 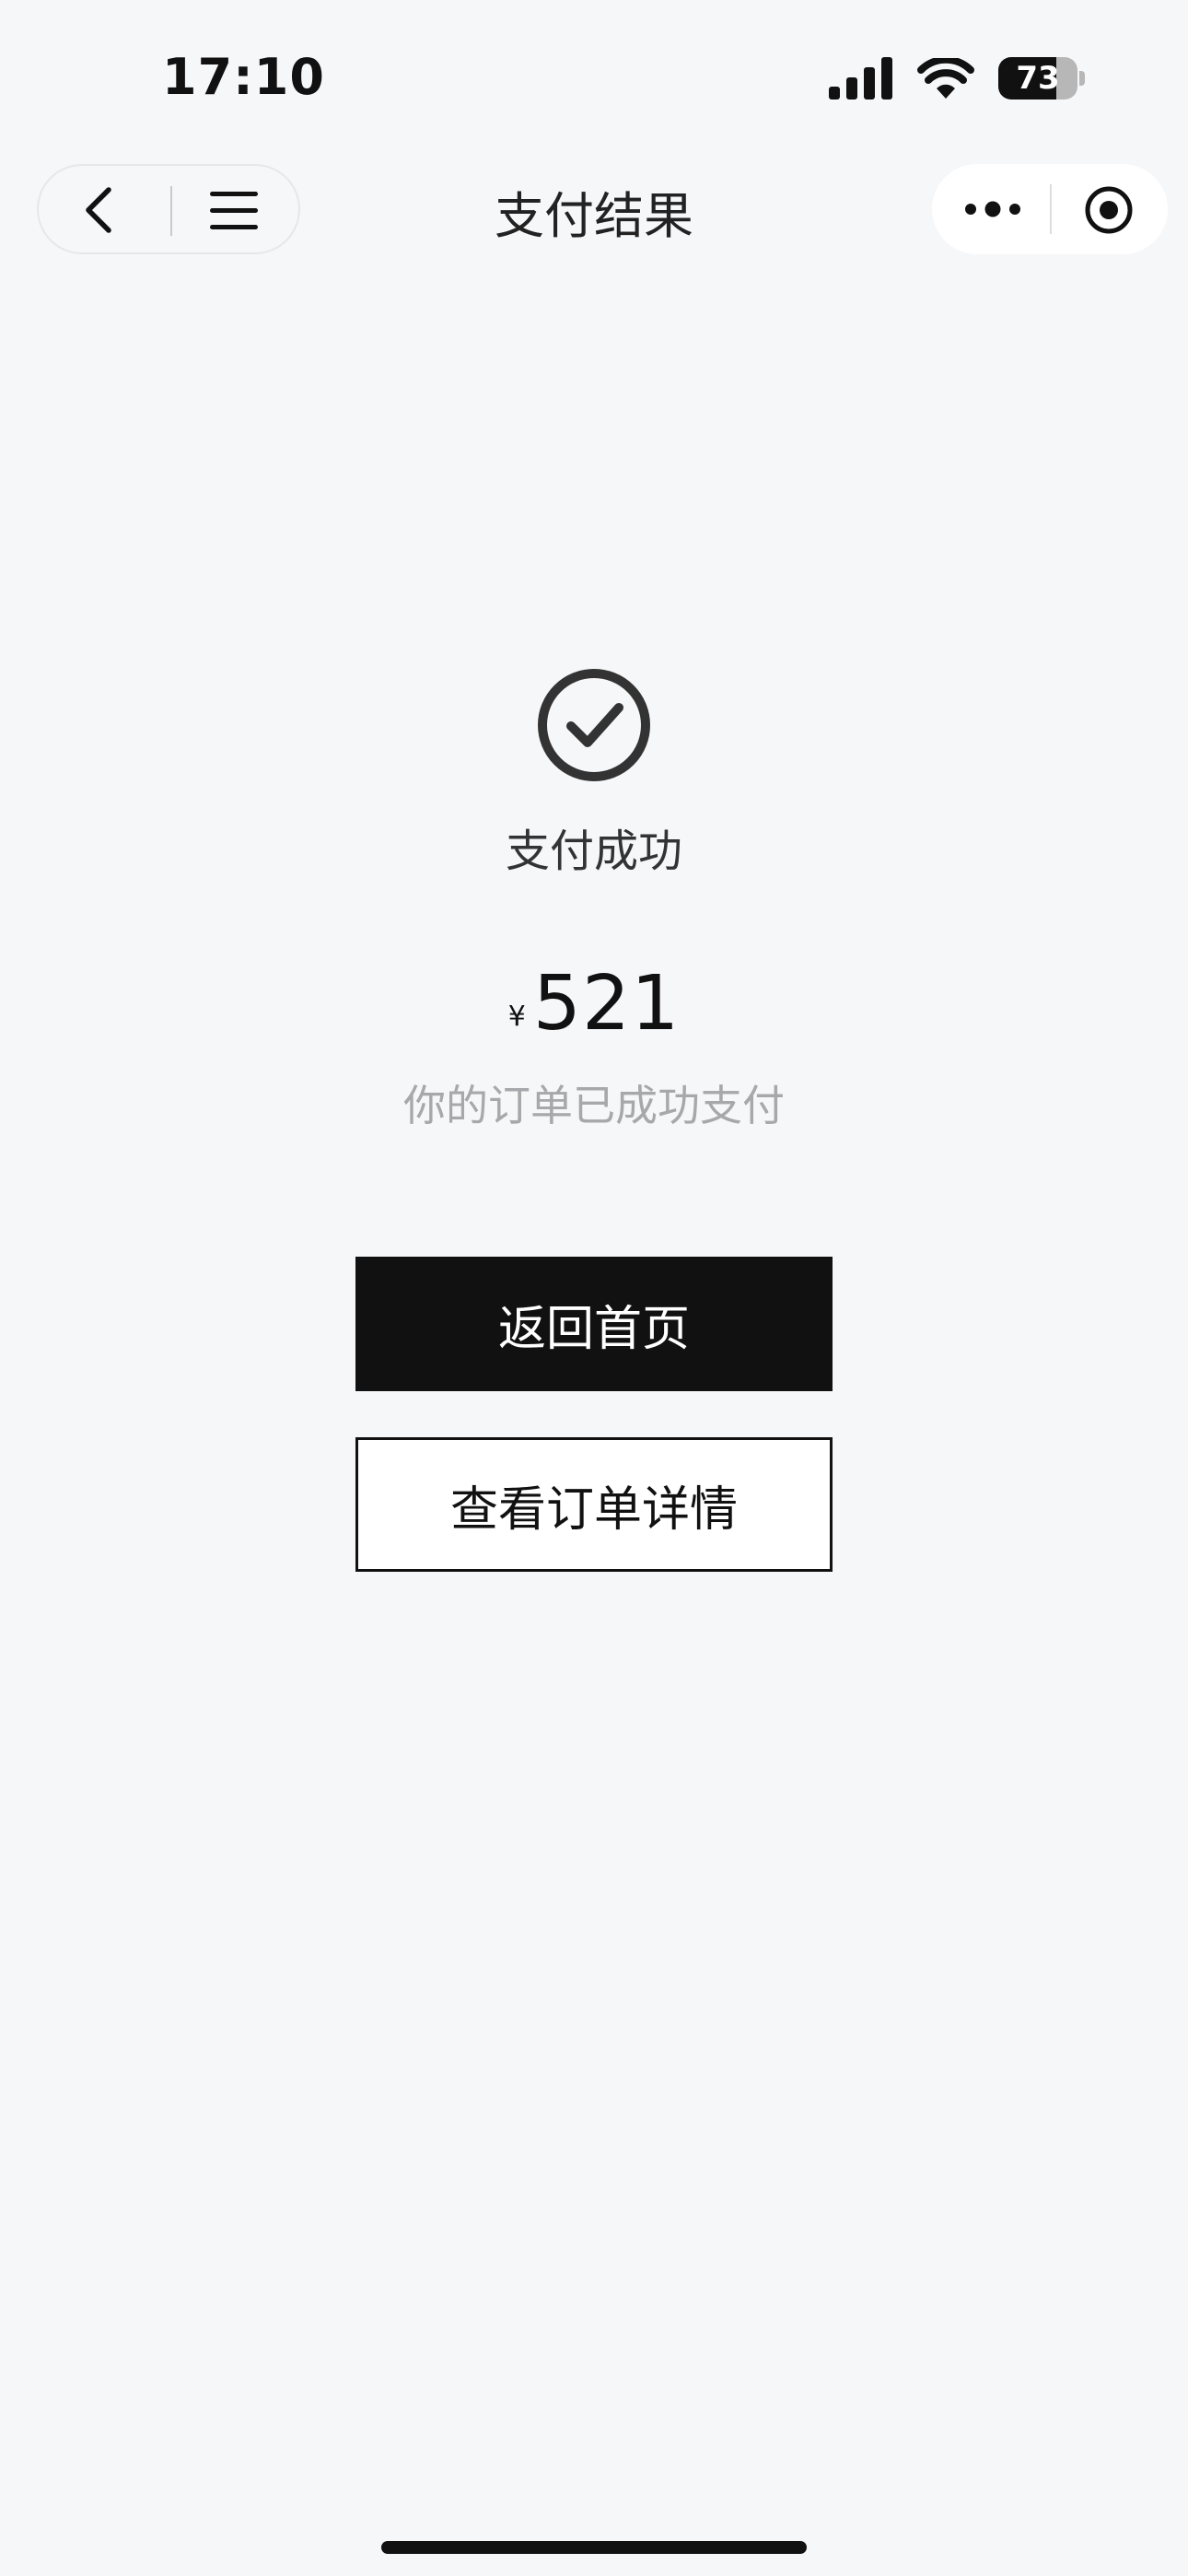 What do you see at coordinates (1082, 78) in the screenshot?
I see `battery-nub` at bounding box center [1082, 78].